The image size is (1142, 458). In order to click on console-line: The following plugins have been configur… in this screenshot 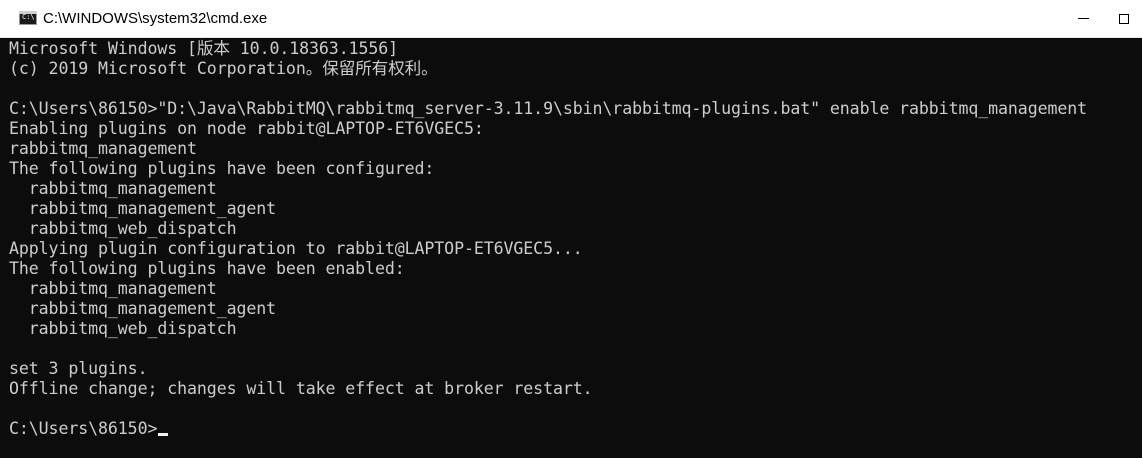, I will do `click(222, 168)`.